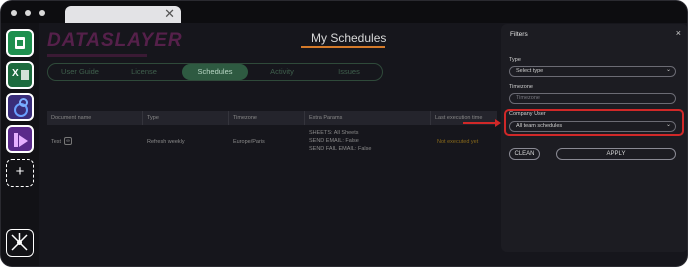  Describe the element at coordinates (344, 12) in the screenshot. I see `title-bar: ✕` at that location.